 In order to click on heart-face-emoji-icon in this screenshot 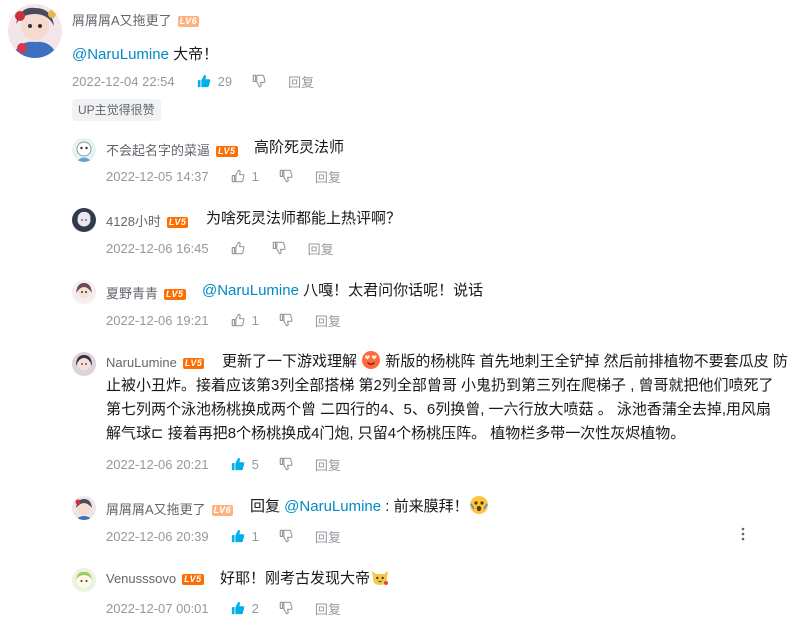, I will do `click(371, 360)`.